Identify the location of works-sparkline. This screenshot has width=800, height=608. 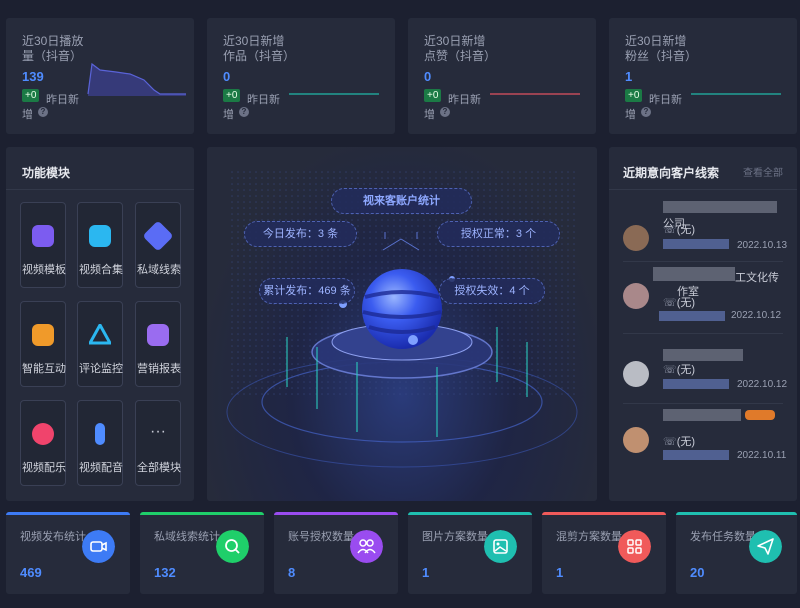
(334, 94).